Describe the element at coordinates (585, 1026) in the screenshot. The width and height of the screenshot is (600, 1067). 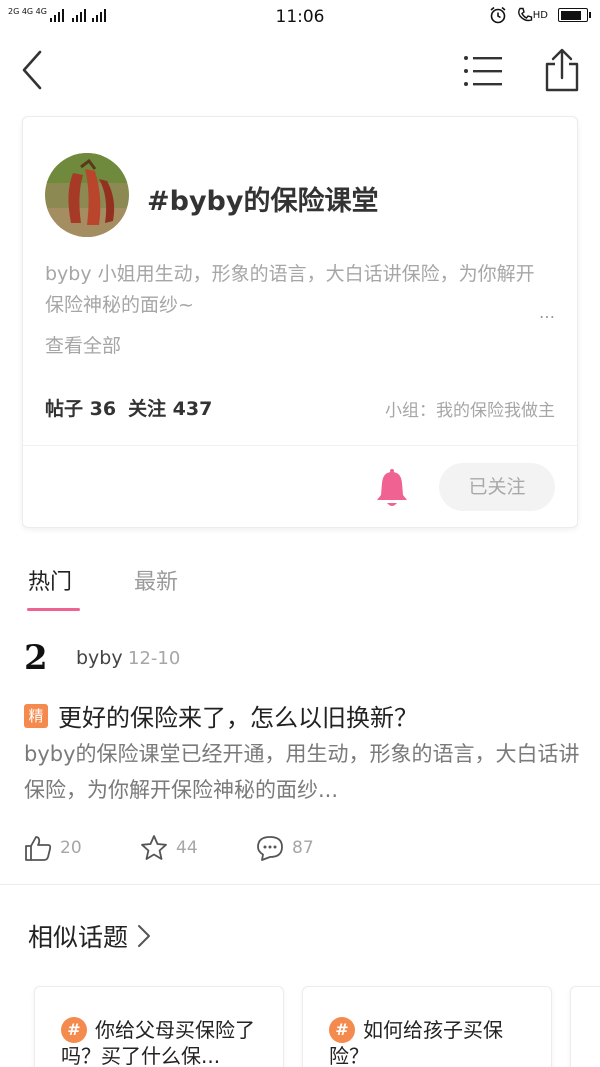
I see `similar-topic-card-partial` at that location.